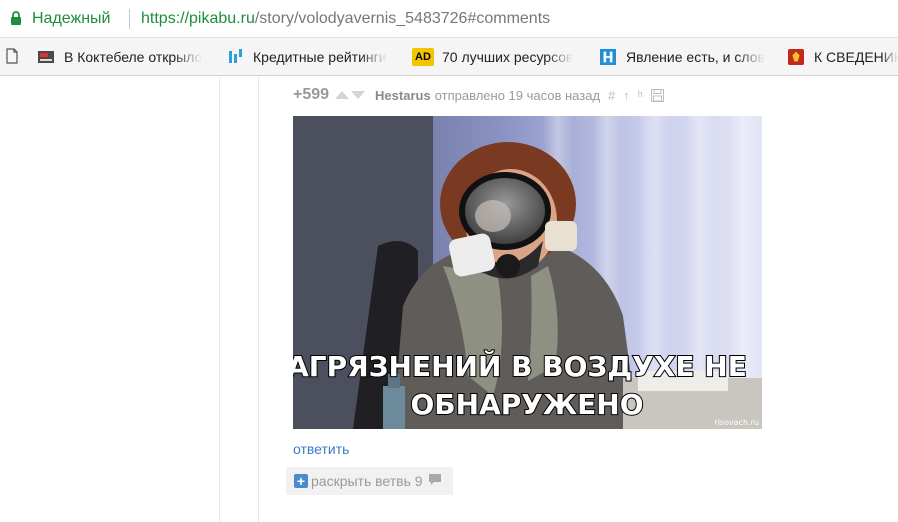  Describe the element at coordinates (16, 20) in the screenshot. I see `lock-icon` at that location.